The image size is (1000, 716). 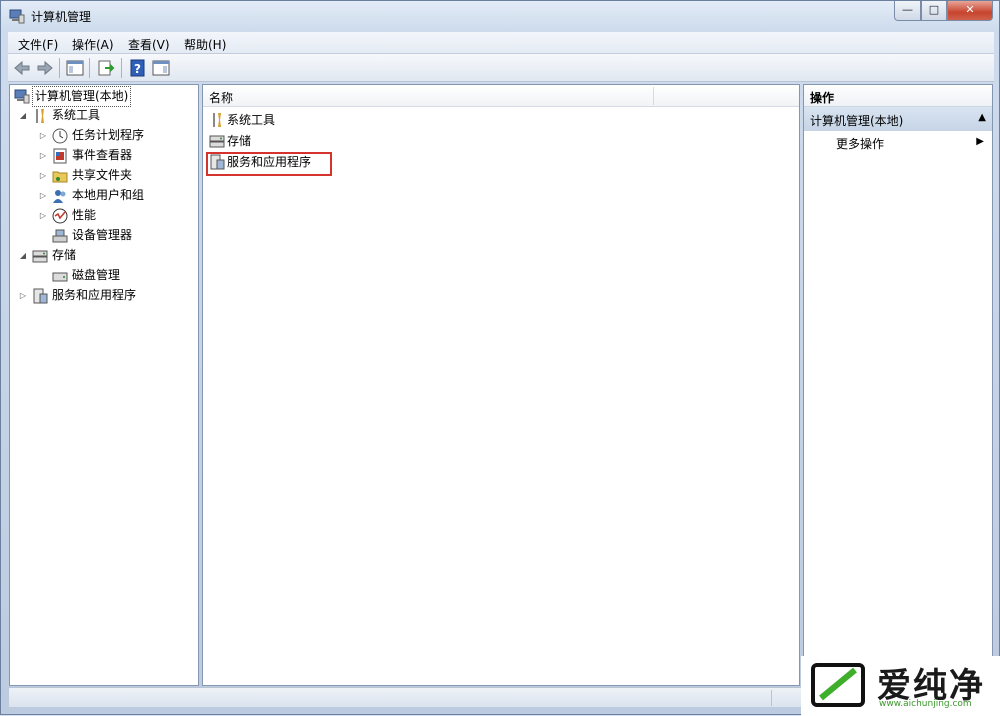 What do you see at coordinates (934, 11) in the screenshot?
I see `maximize-button: □` at bounding box center [934, 11].